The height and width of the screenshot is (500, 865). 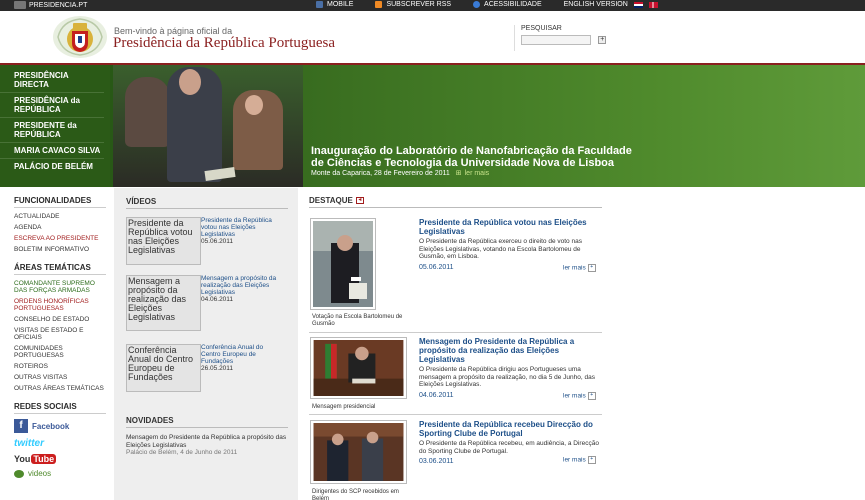 I want to click on search-input, so click(x=556, y=40).